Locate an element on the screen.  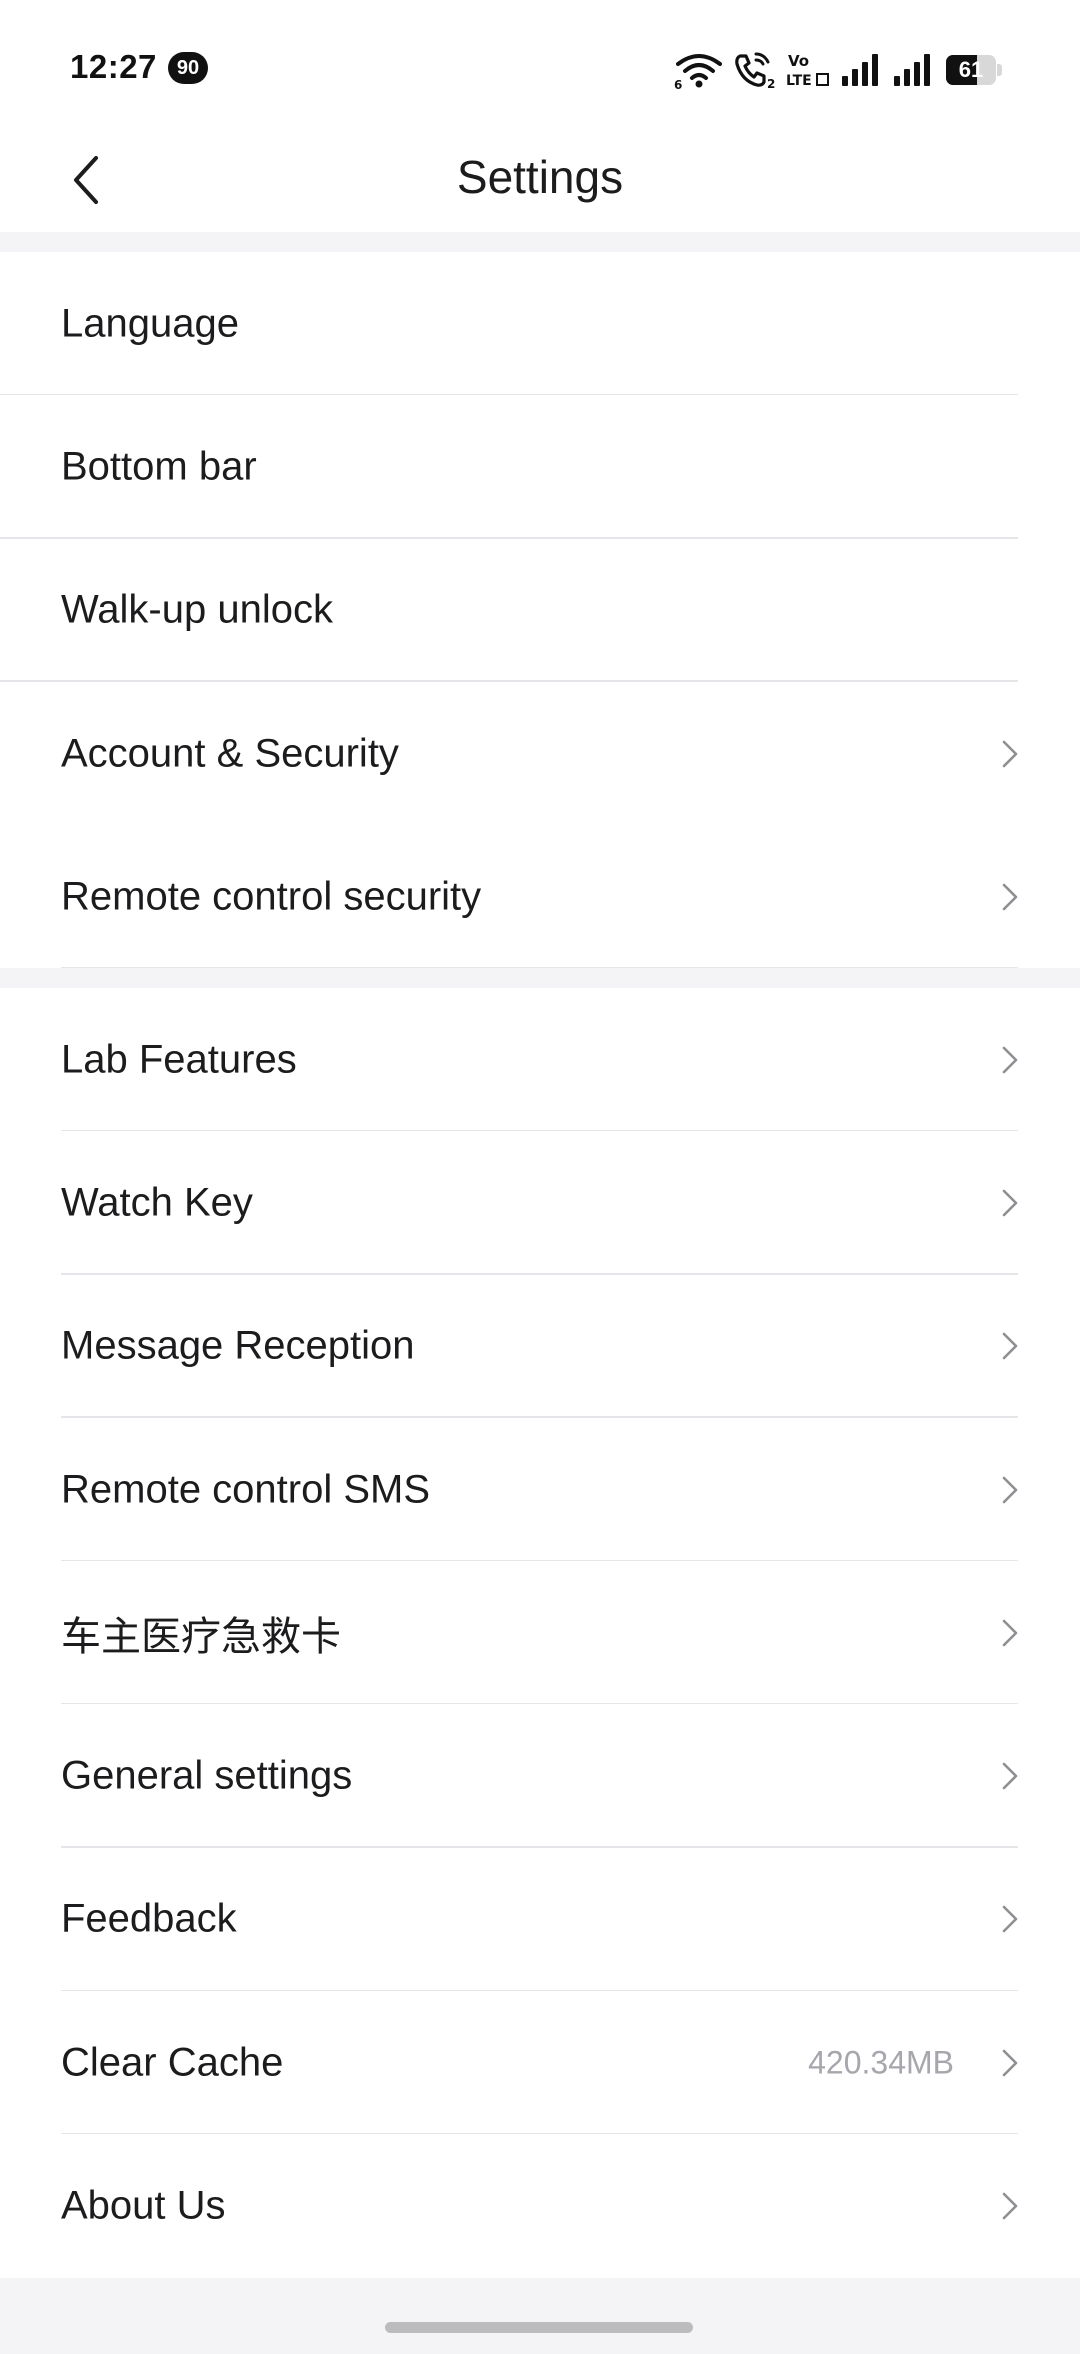
settings-row-language: Language is located at coordinates (540, 324).